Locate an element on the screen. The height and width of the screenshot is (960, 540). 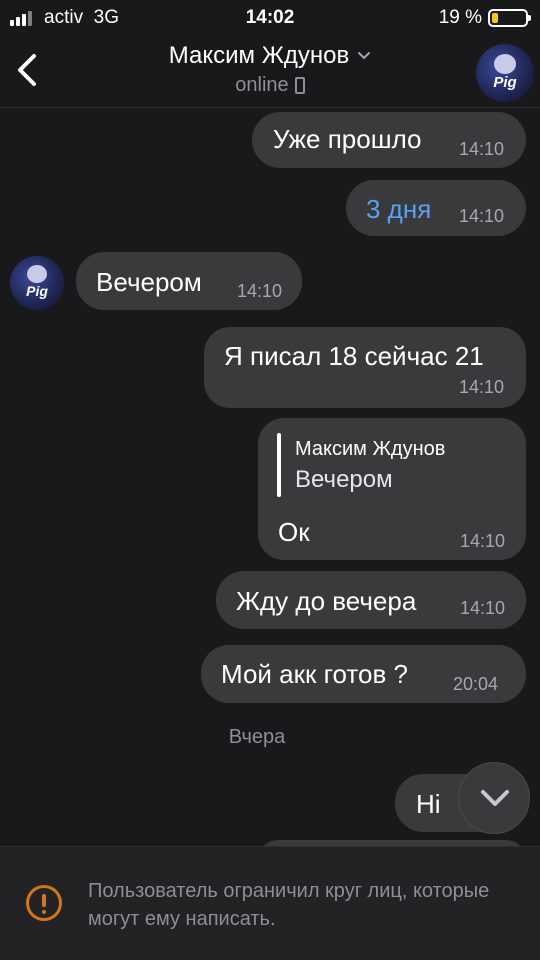
message-link: 3 дня is located at coordinates (398, 209).